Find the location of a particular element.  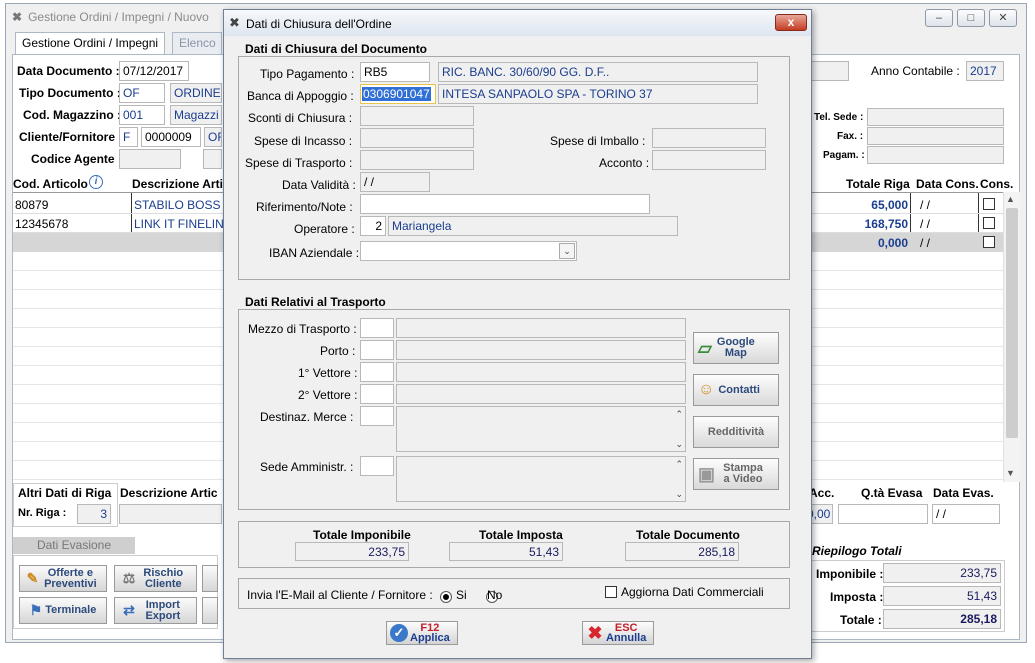

spese-trasporto-label: Spese di Trasporto : is located at coordinates (299, 163).